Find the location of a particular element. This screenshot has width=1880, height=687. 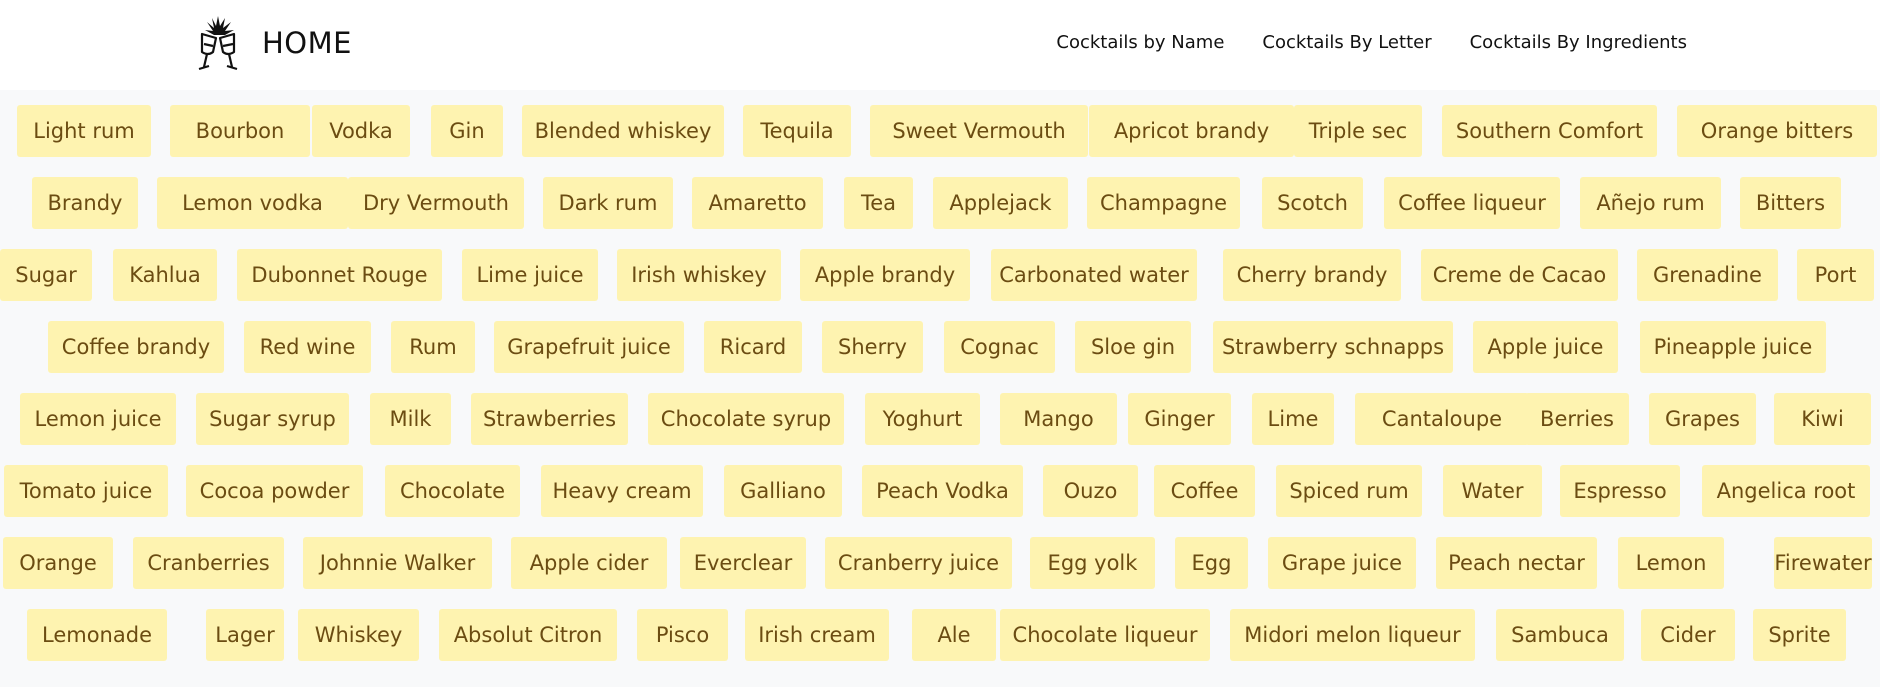

ingredient-chip: Cider is located at coordinates (1688, 635).